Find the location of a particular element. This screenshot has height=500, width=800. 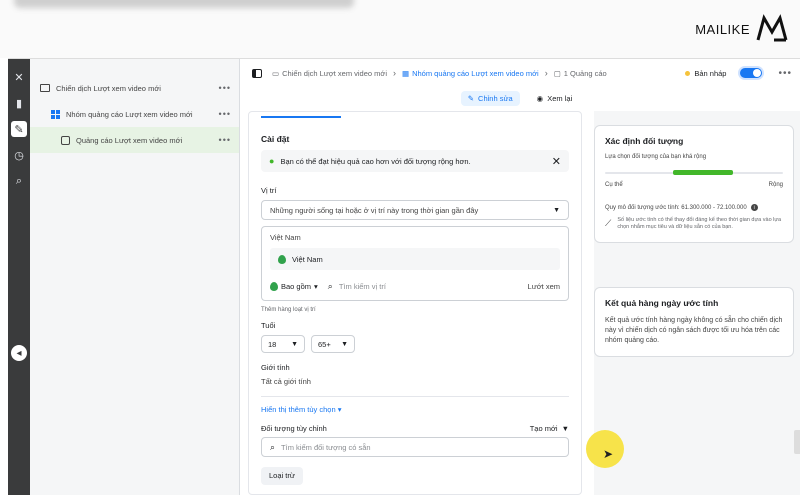

country-group-label: Việt Nam is located at coordinates (285, 237).